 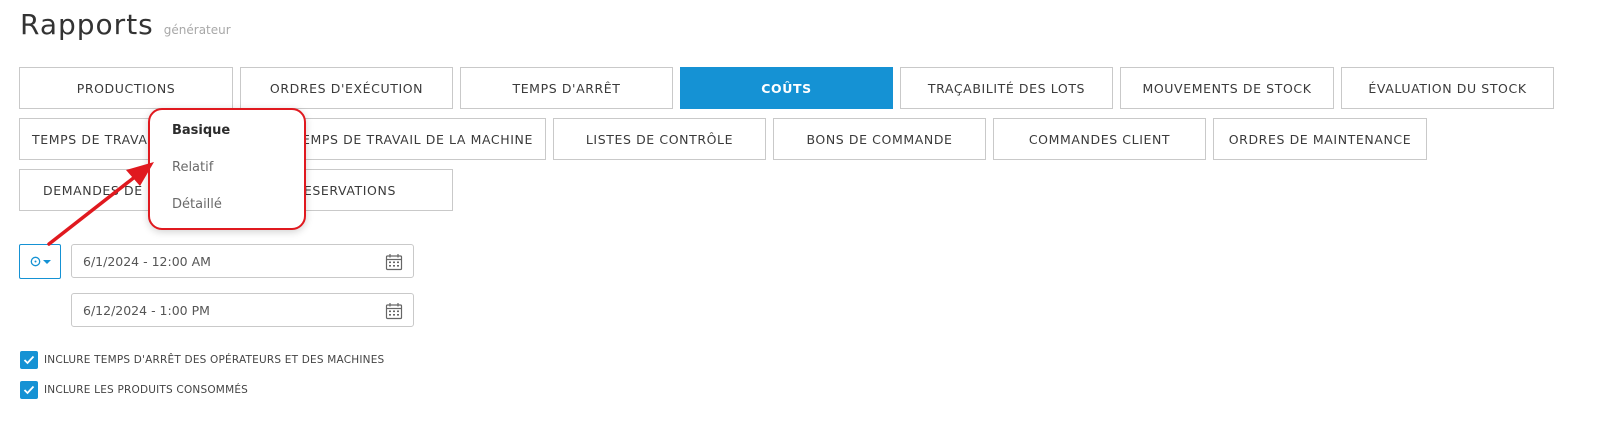 What do you see at coordinates (94, 190) in the screenshot?
I see `tab-demandes: DEMANDES DE M` at bounding box center [94, 190].